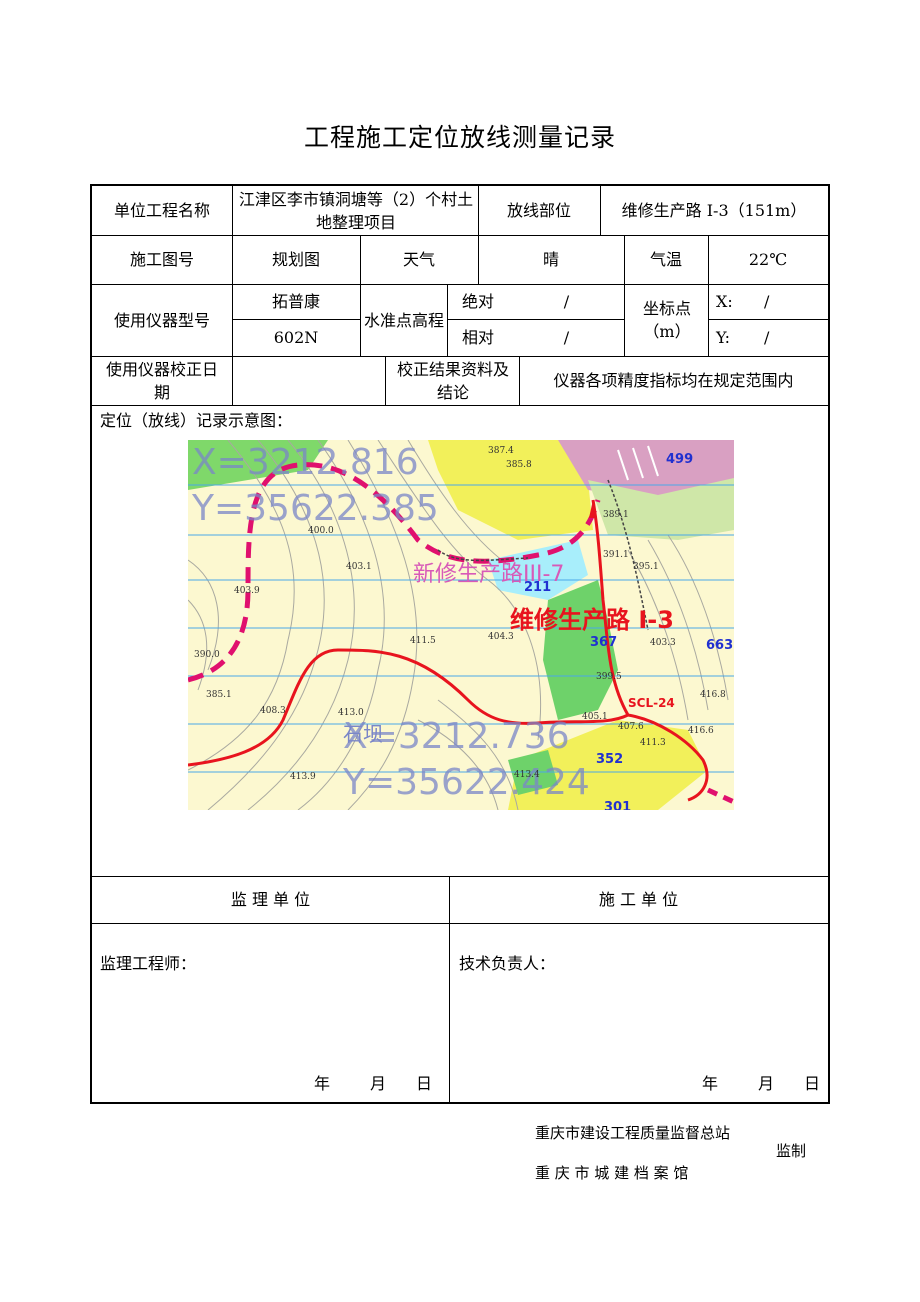 The height and width of the screenshot is (1302, 920). I want to click on elevation-label: 411.5, so click(423, 641).